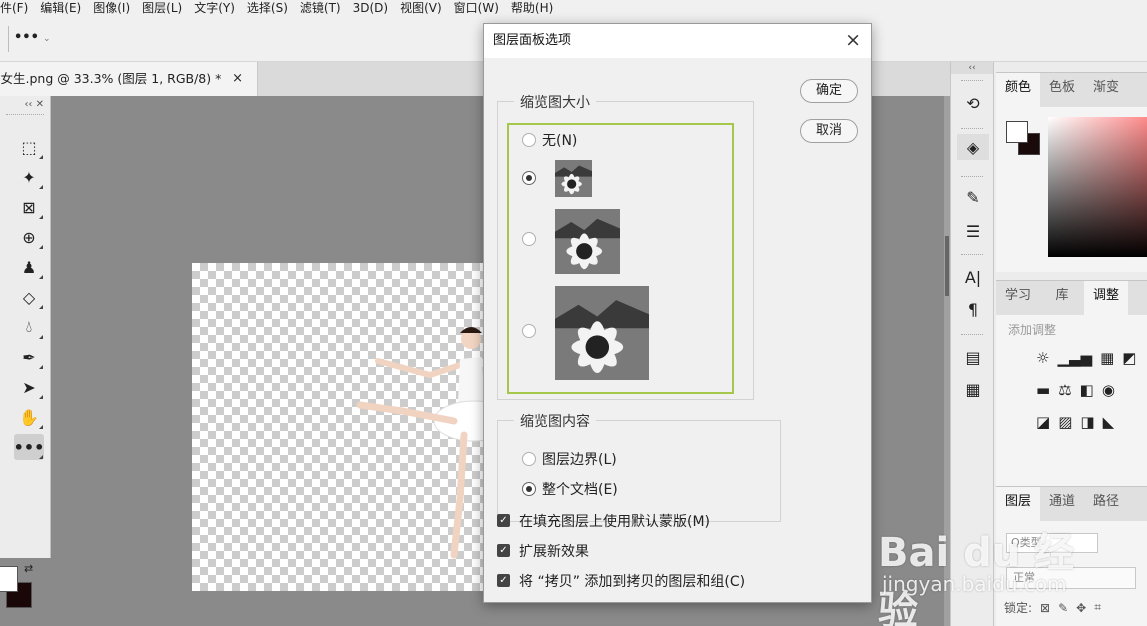 Image resolution: width=1147 pixels, height=626 pixels. I want to click on vibrance-icon: ▬, so click(1043, 390).